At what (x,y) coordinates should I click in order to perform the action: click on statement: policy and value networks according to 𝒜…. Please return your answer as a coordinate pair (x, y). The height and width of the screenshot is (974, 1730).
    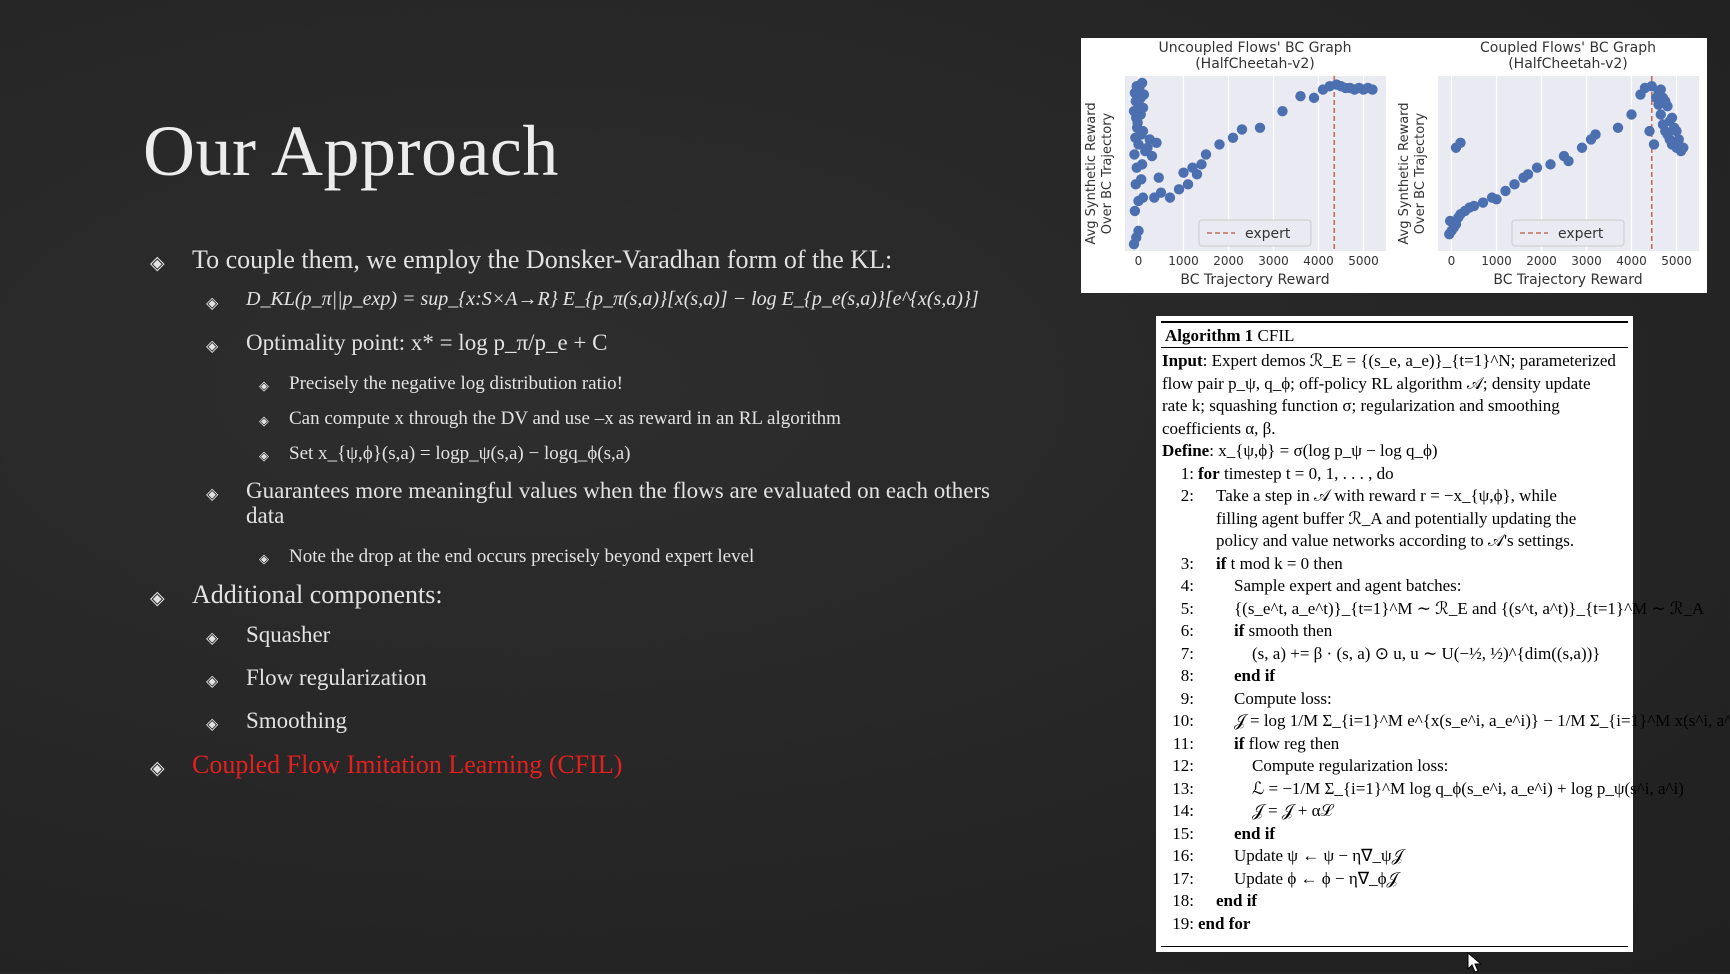
    Looking at the image, I should click on (1395, 540).